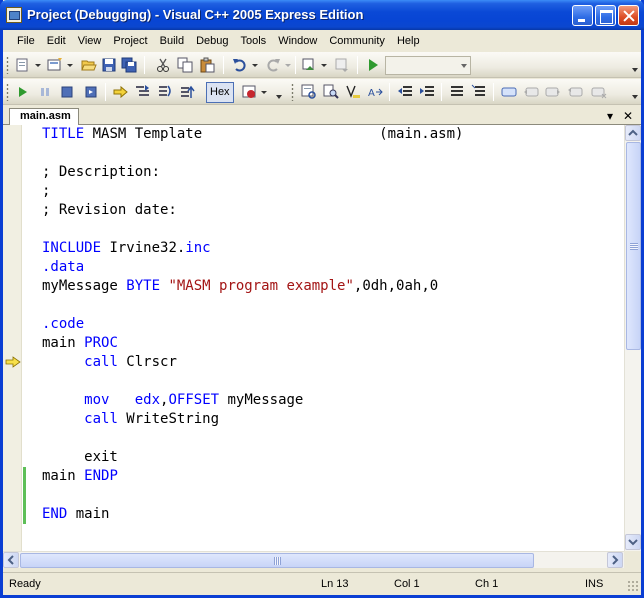  I want to click on scroll-up-button, so click(633, 133).